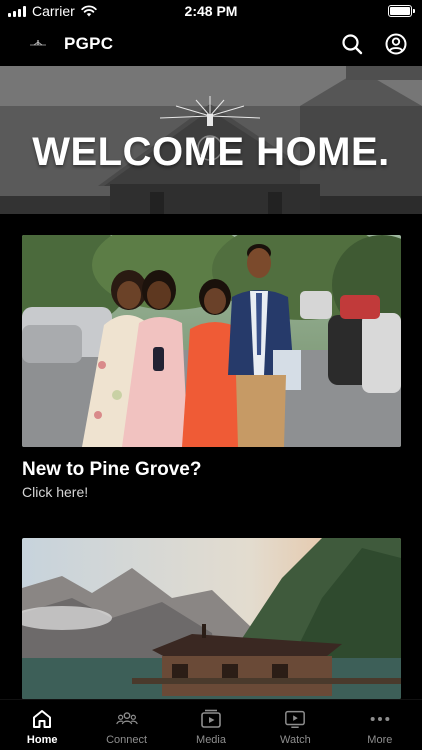  I want to click on tab-more: More, so click(380, 725).